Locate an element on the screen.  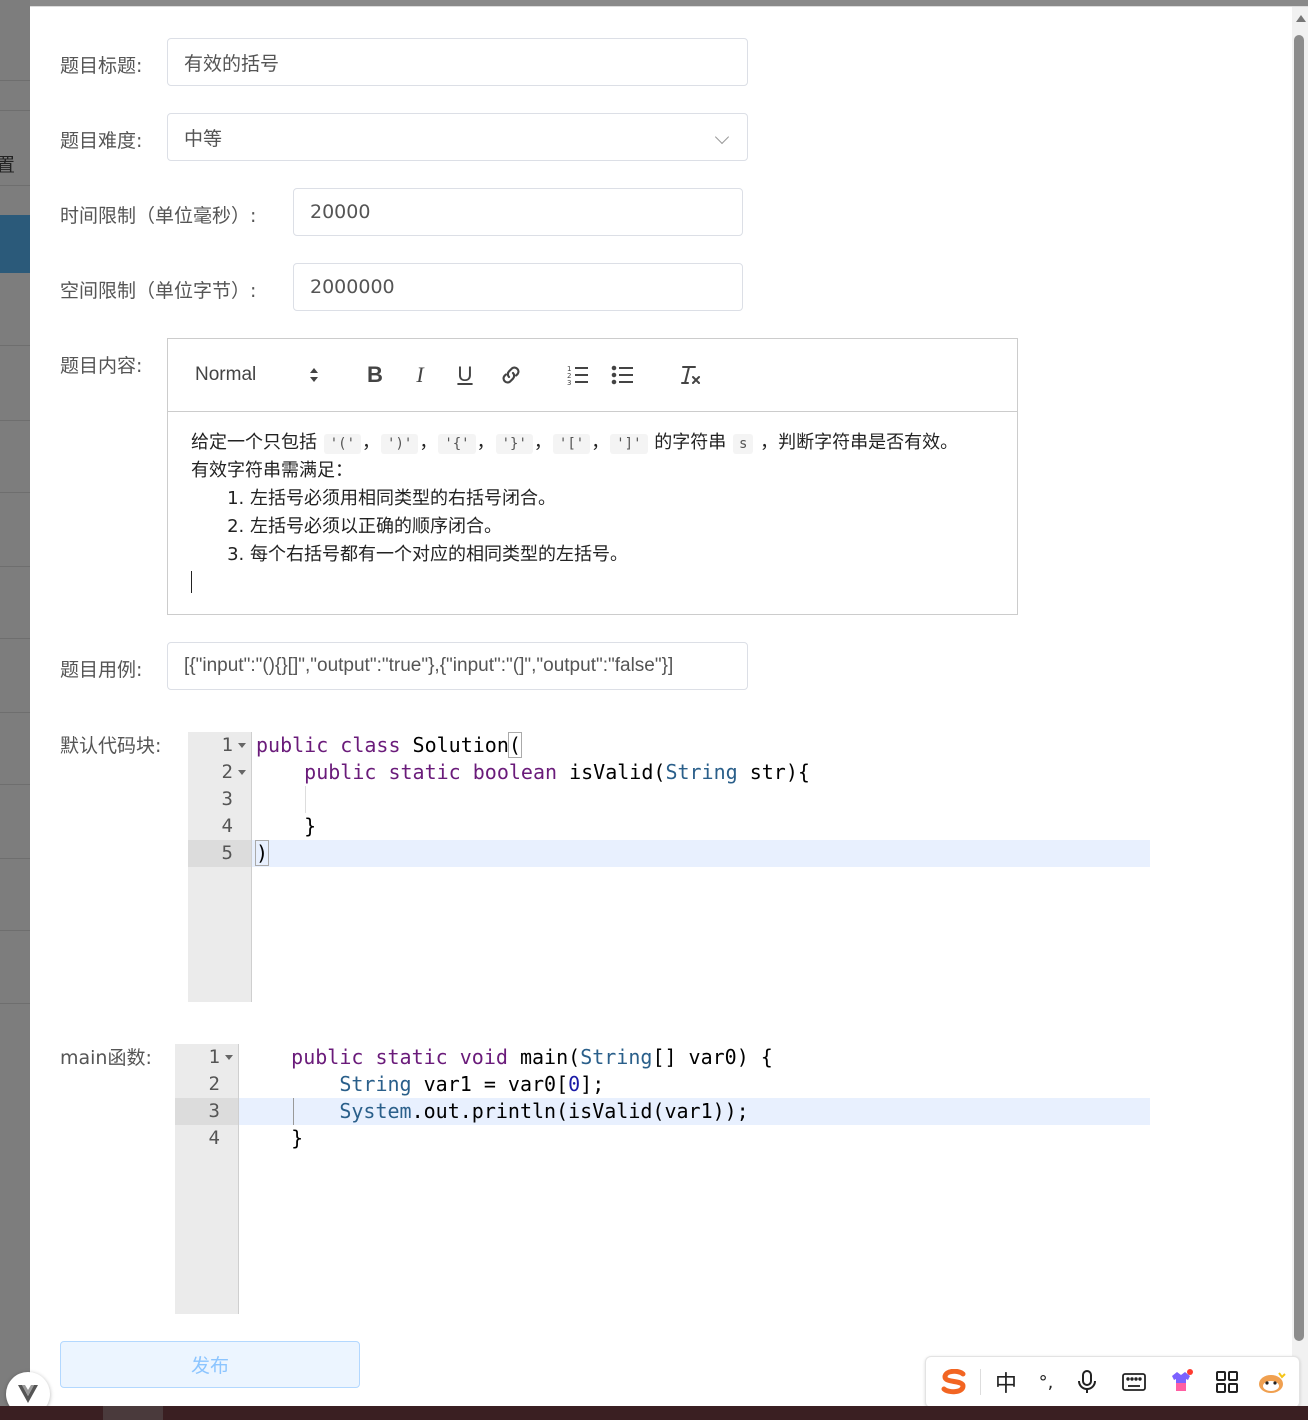
bullet-list-icon is located at coordinates (623, 375).